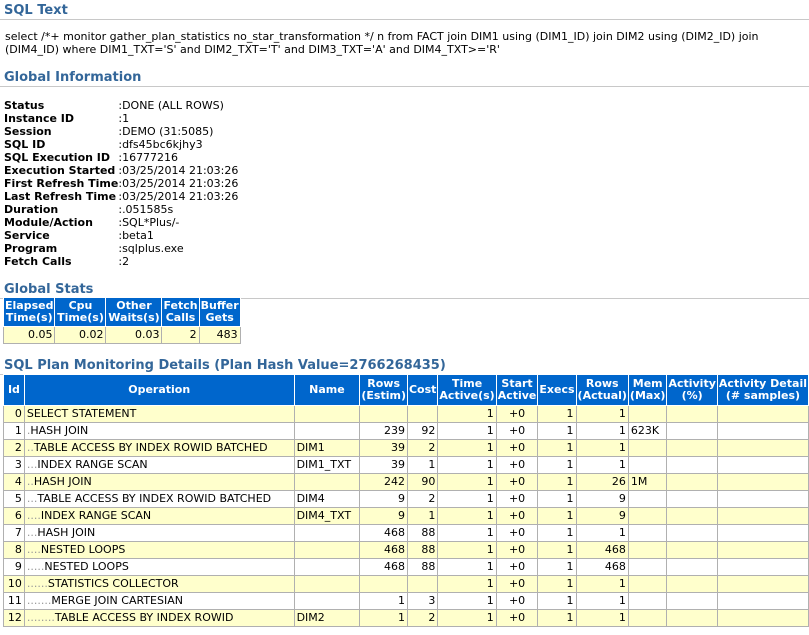 Image resolution: width=809 pixels, height=635 pixels. Describe the element at coordinates (160, 144) in the screenshot. I see `global-info-value: :dfs45bc6kjhy3` at that location.